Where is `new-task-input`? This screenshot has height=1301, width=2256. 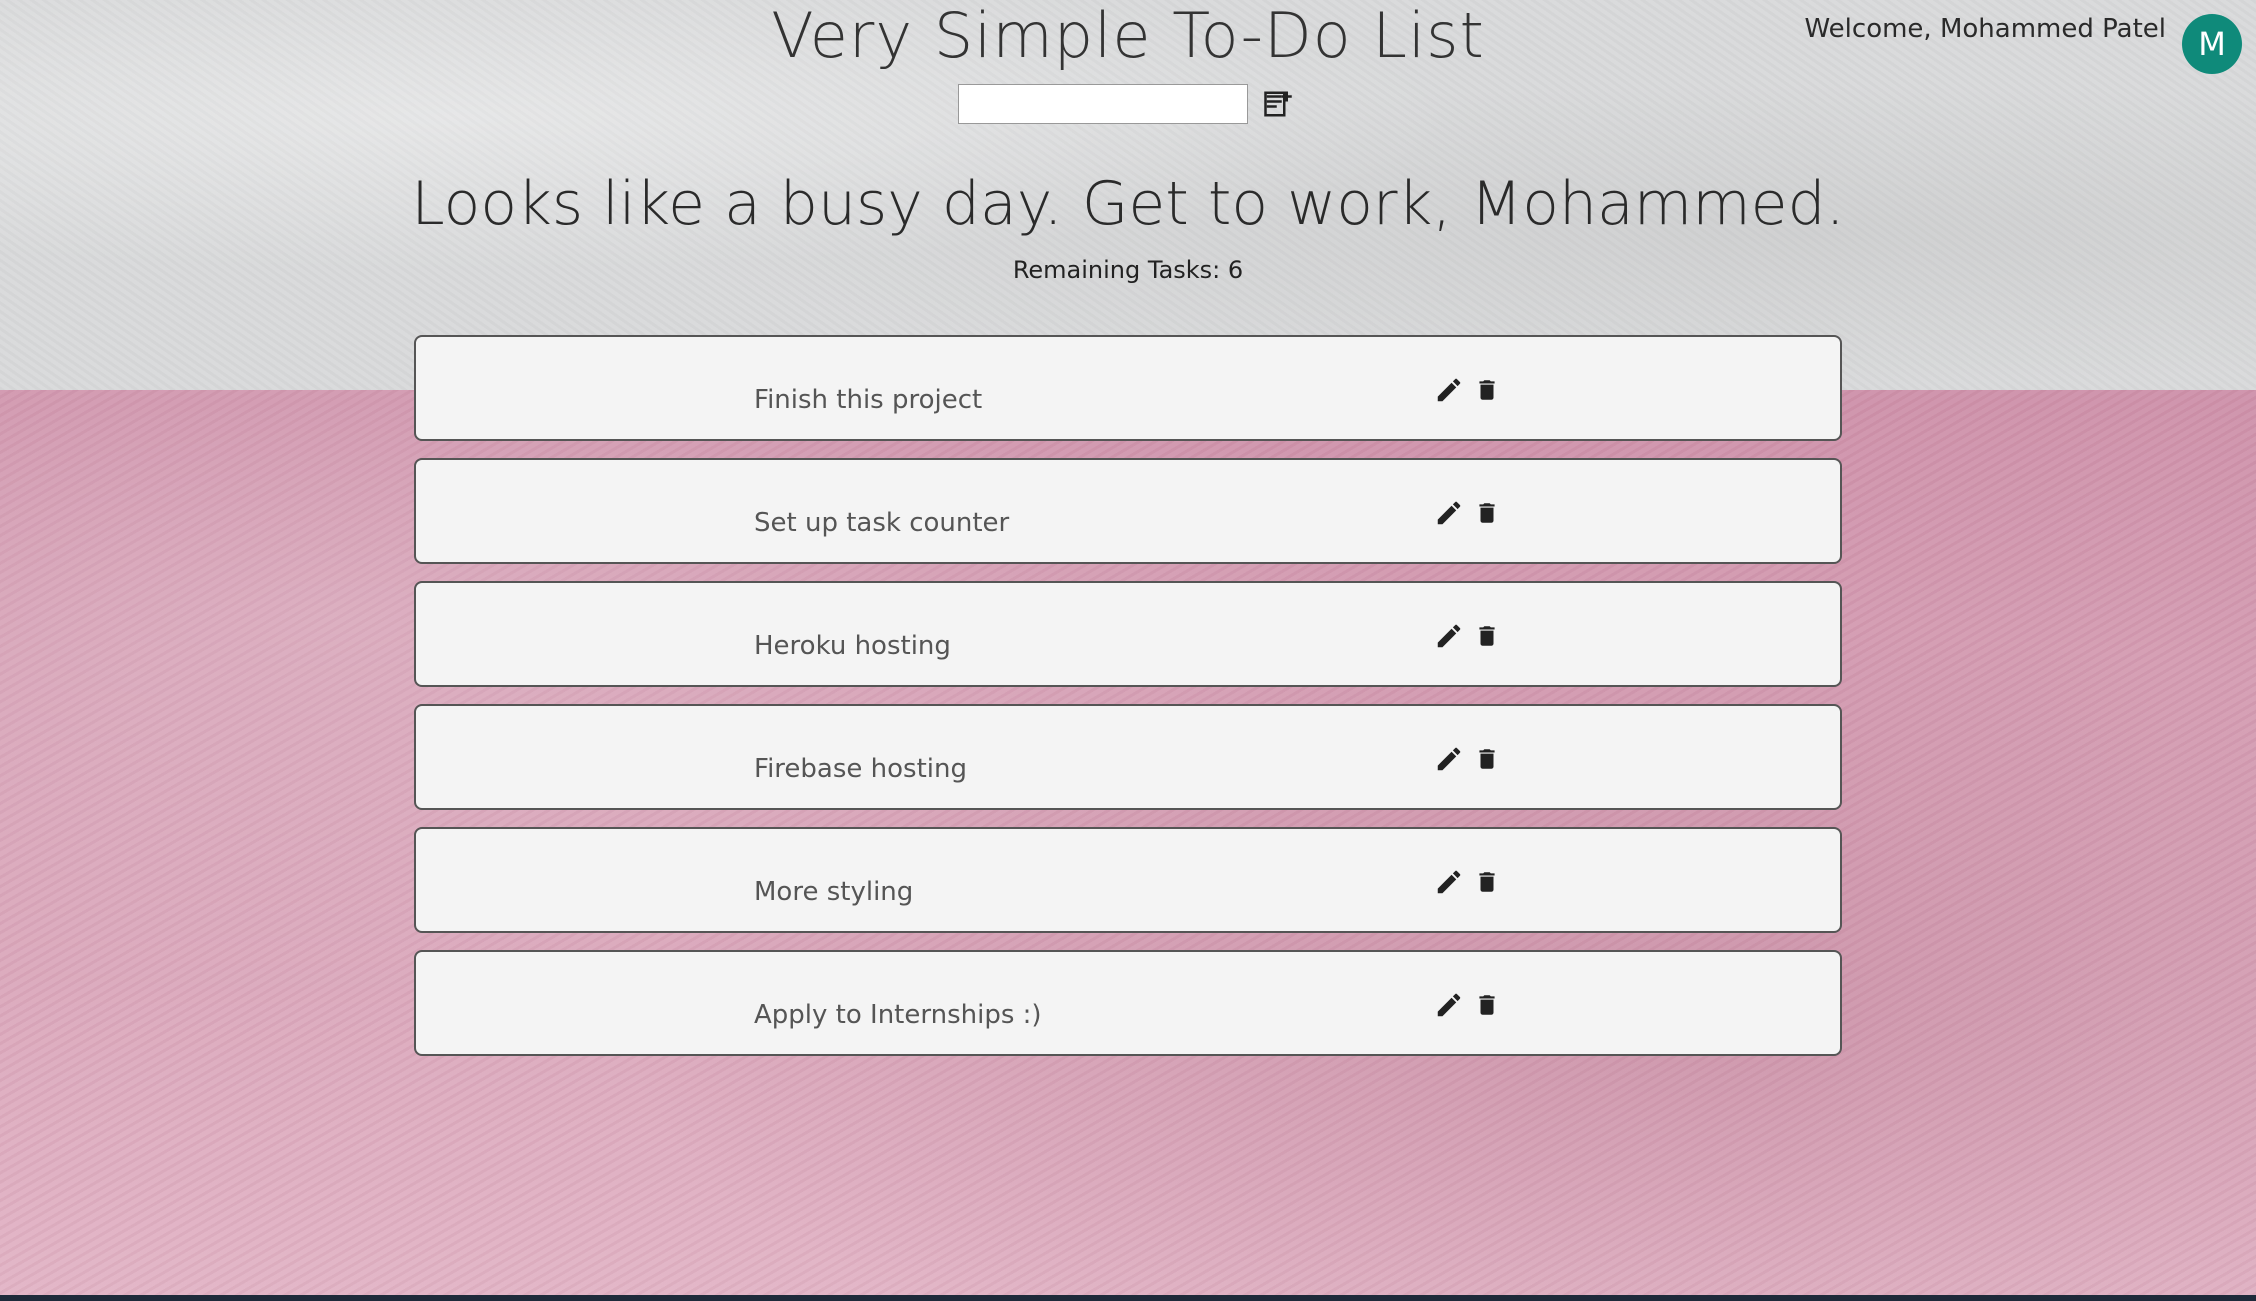 new-task-input is located at coordinates (1103, 104).